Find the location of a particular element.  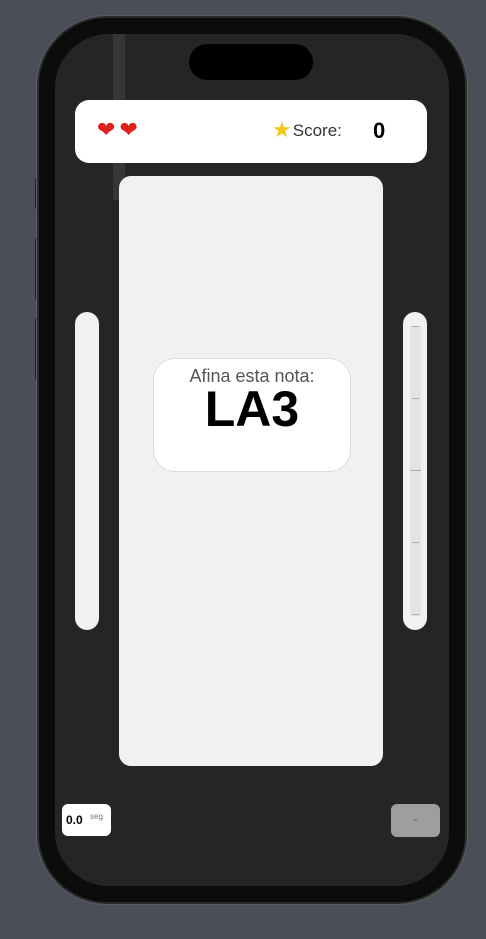

action-button: - is located at coordinates (415, 820).